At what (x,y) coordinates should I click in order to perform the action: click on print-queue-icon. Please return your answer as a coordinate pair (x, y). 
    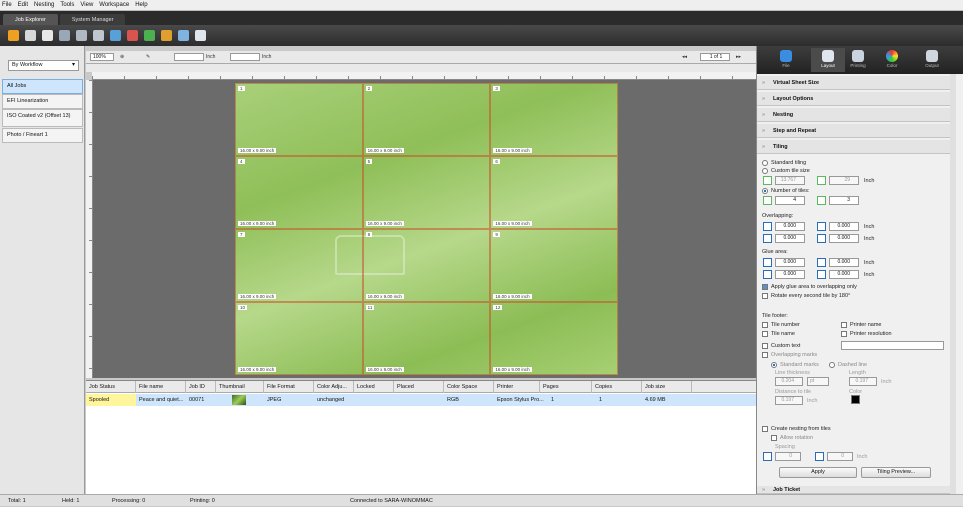
    Looking at the image, I should click on (81, 35).